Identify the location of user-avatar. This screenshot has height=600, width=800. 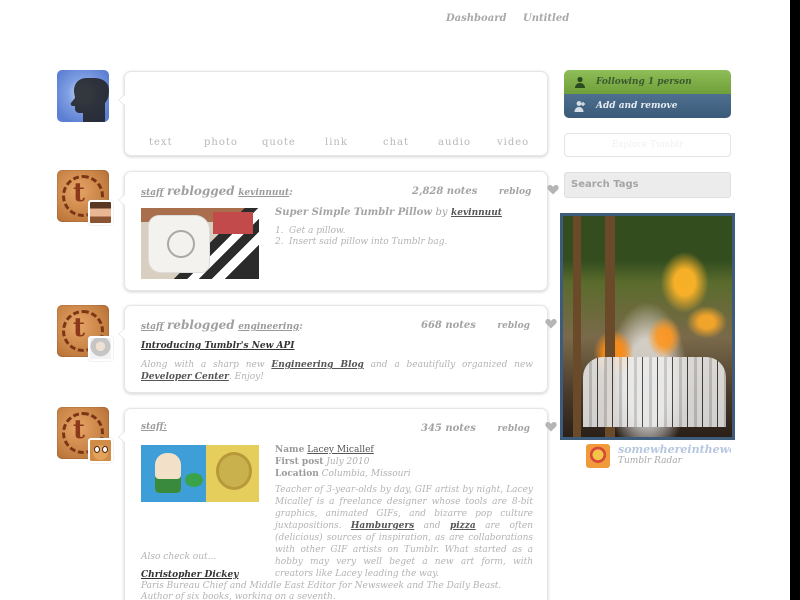
(83, 96).